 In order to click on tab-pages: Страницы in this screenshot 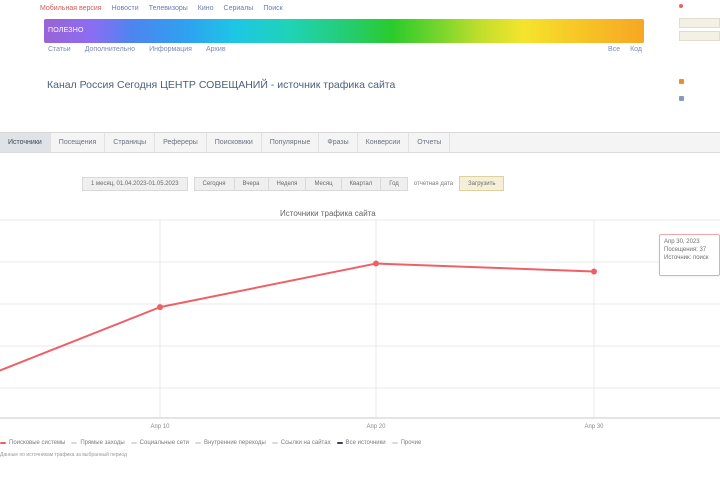, I will do `click(130, 142)`.